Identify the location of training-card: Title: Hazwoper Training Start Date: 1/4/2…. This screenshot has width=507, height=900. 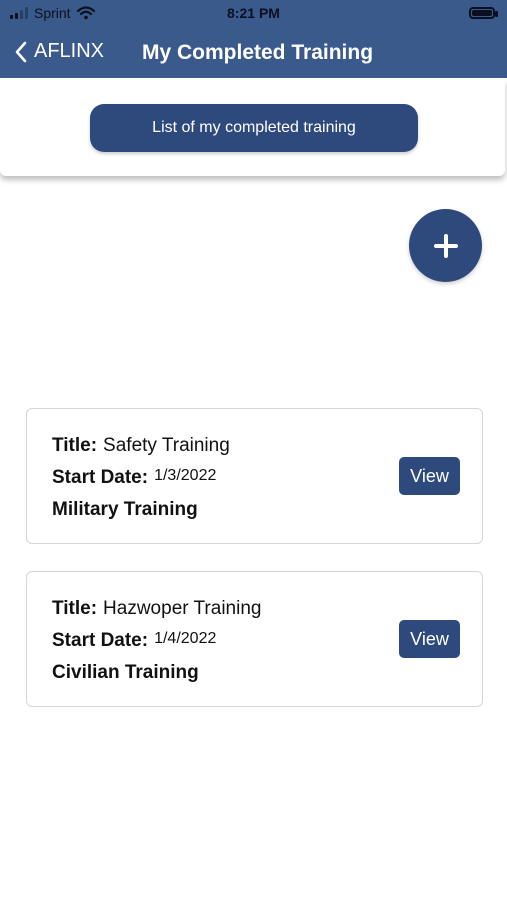
(254, 639).